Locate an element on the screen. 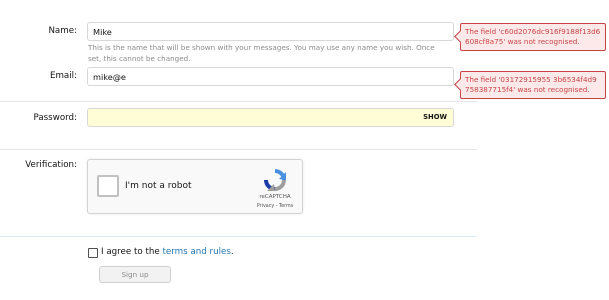  verification-label: Verification: is located at coordinates (51, 165).